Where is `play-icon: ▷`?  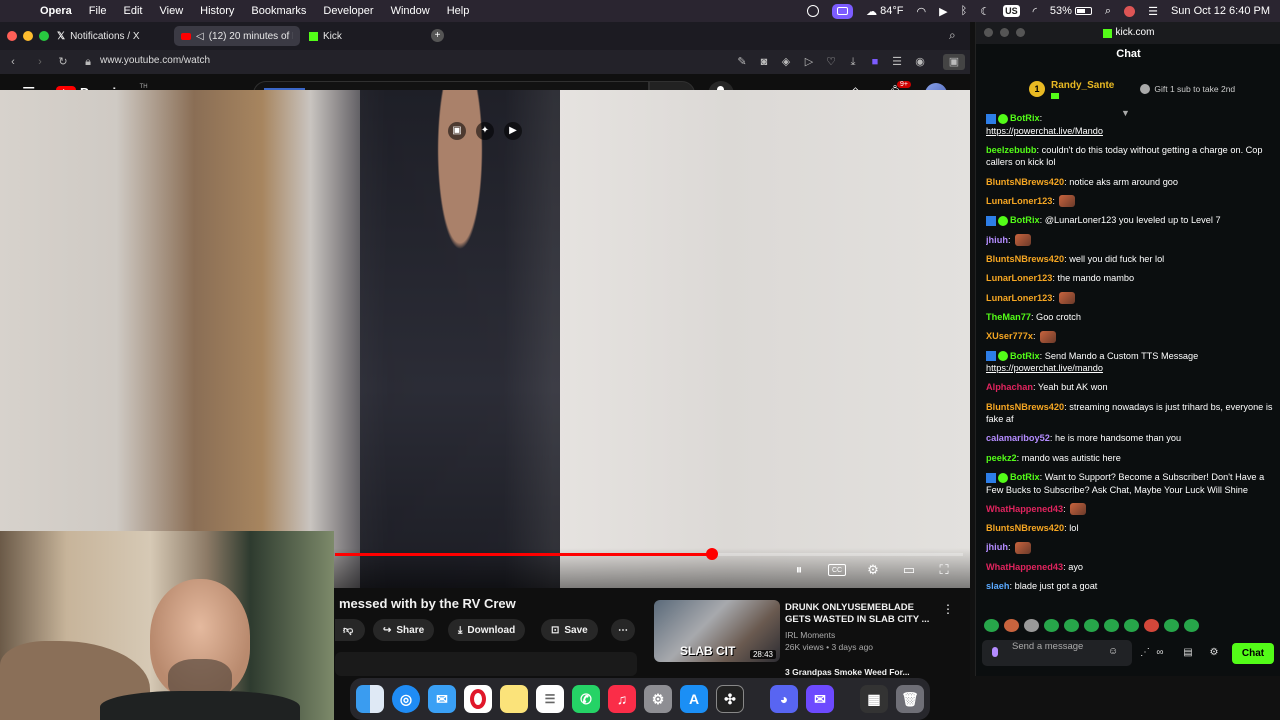 play-icon: ▷ is located at coordinates (809, 62).